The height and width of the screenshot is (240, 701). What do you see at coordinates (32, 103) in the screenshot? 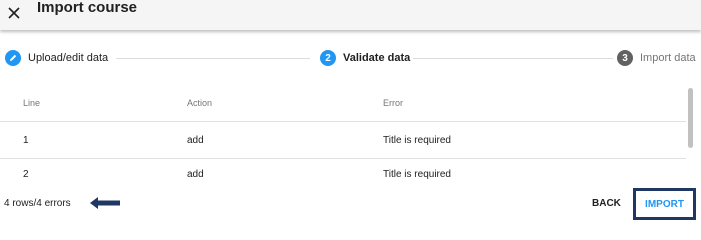
I see `column-header-line: Line` at bounding box center [32, 103].